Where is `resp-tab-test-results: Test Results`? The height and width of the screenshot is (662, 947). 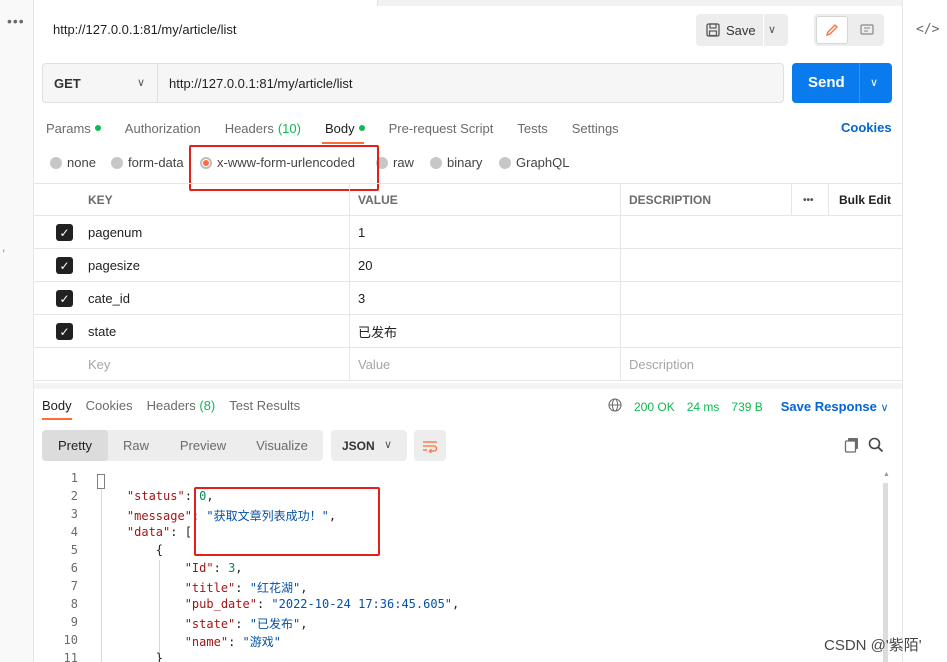
resp-tab-test-results: Test Results is located at coordinates (264, 405).